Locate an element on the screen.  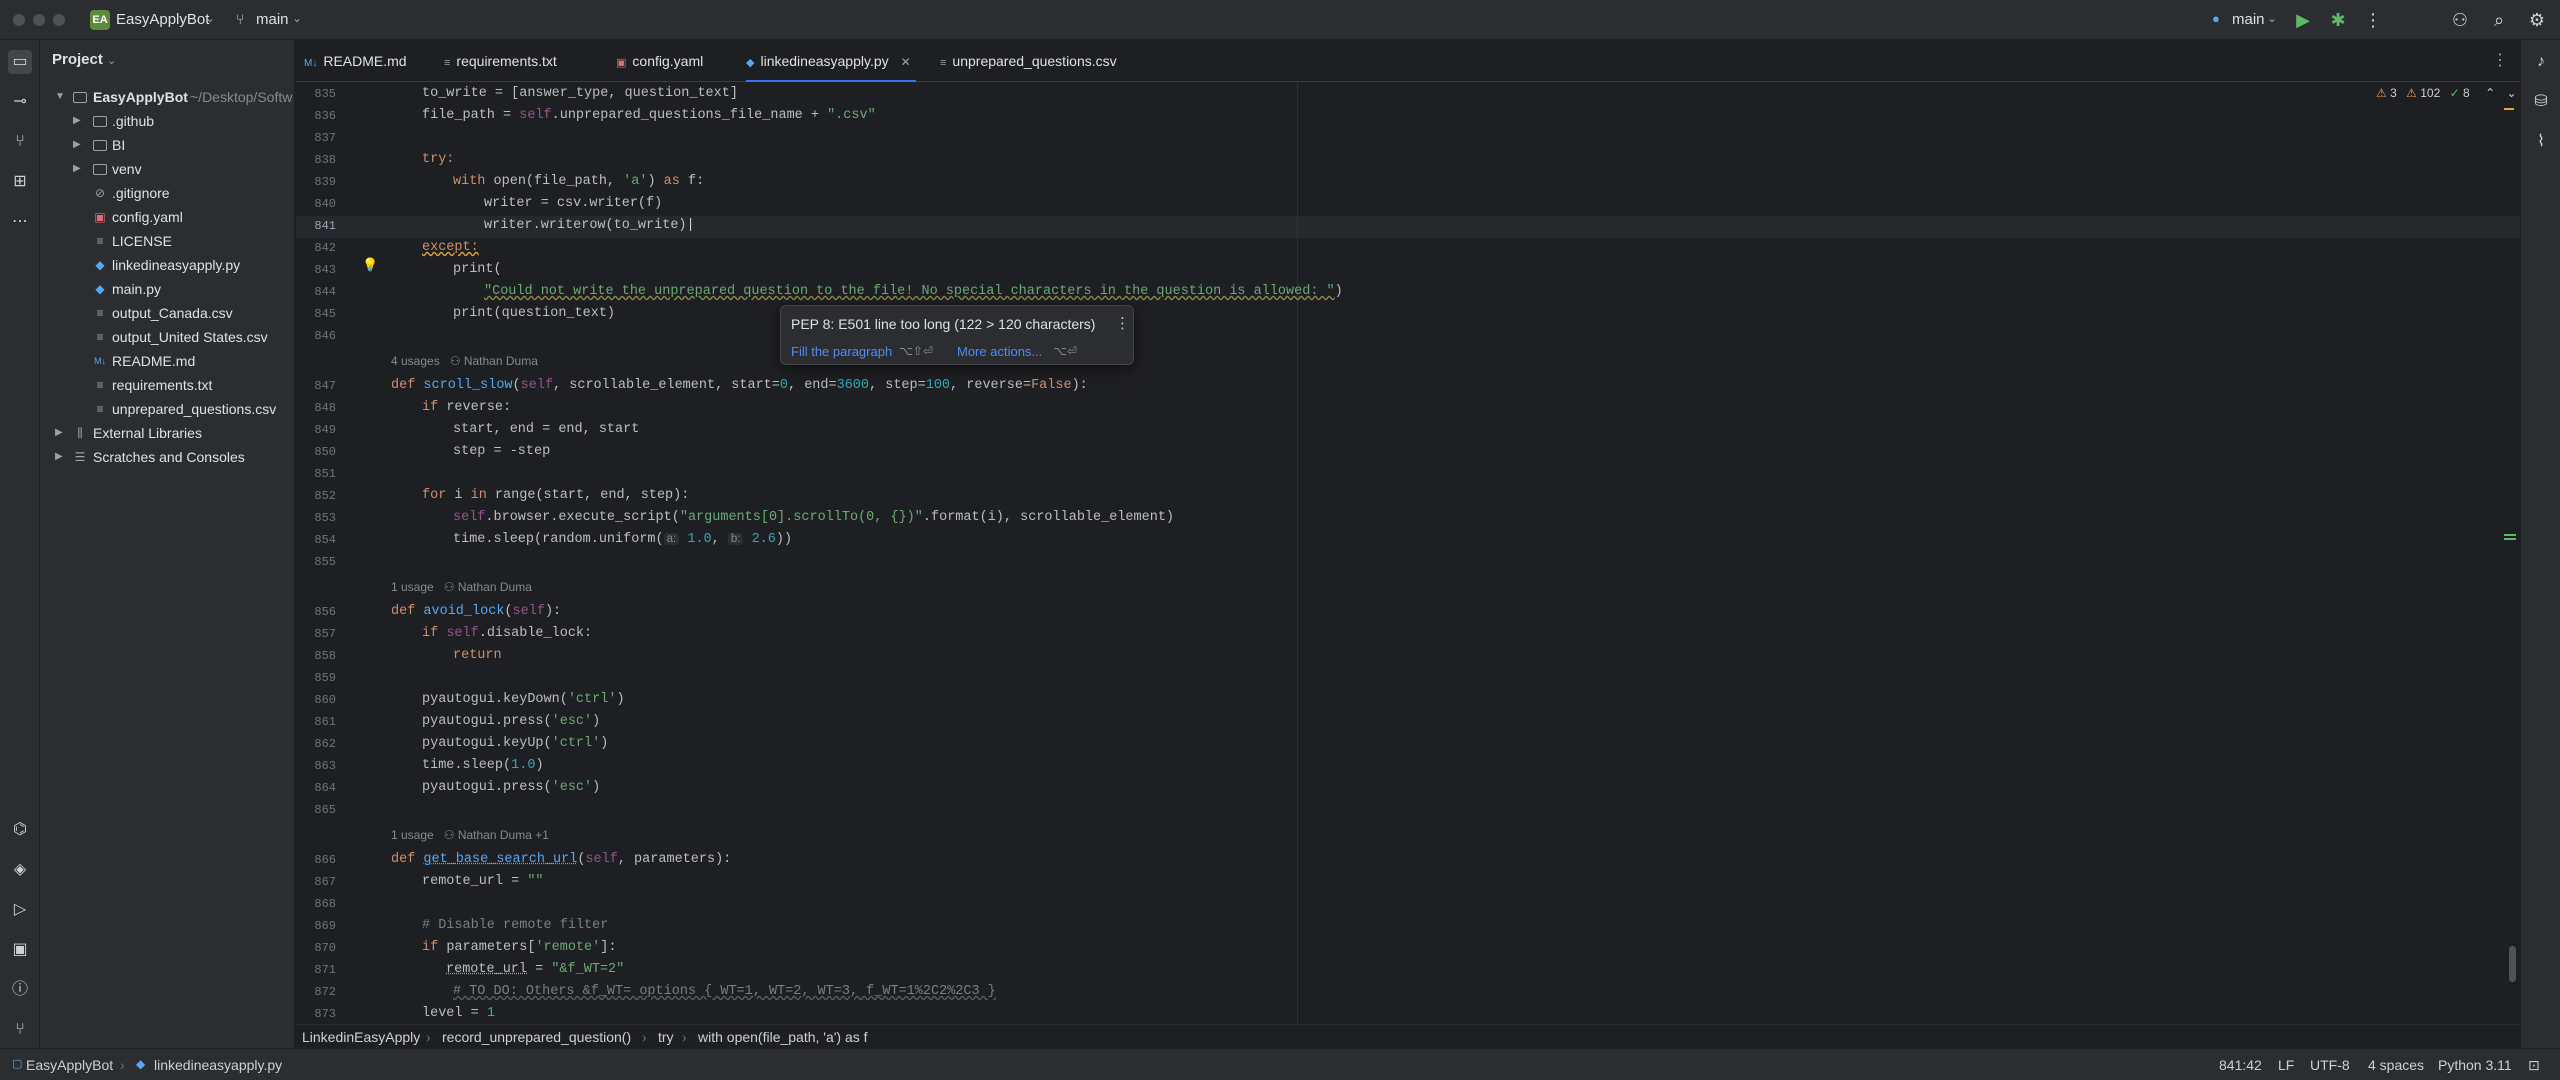
code-line: level = 1 is located at coordinates (458, 1013).